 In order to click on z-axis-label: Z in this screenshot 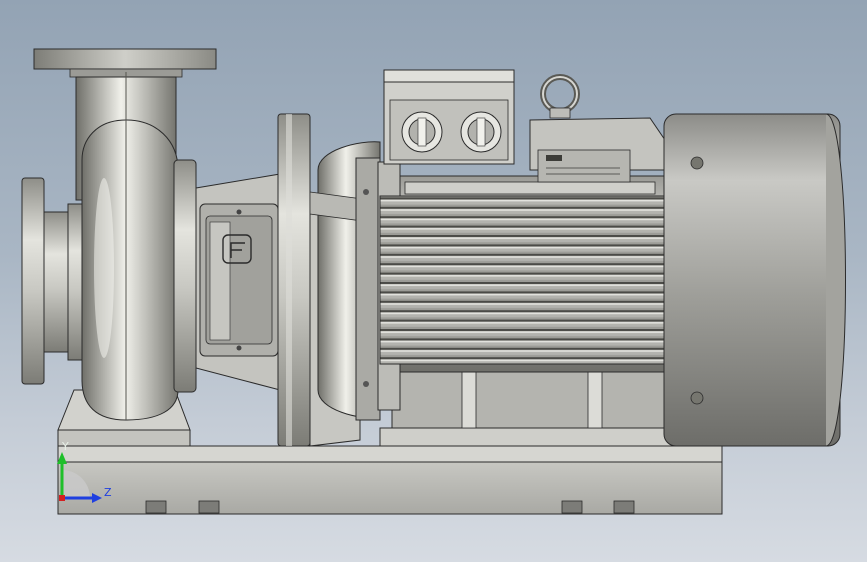, I will do `click(108, 492)`.